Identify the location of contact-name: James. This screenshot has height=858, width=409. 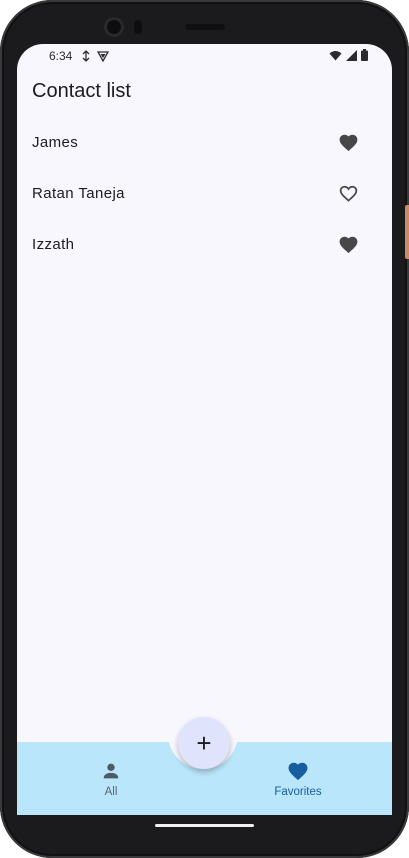
(55, 142).